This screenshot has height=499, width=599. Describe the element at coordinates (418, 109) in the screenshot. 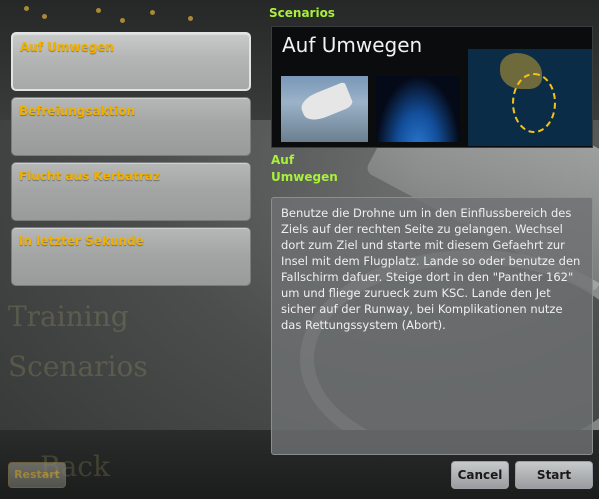

I see `orbit-thumbnail` at that location.